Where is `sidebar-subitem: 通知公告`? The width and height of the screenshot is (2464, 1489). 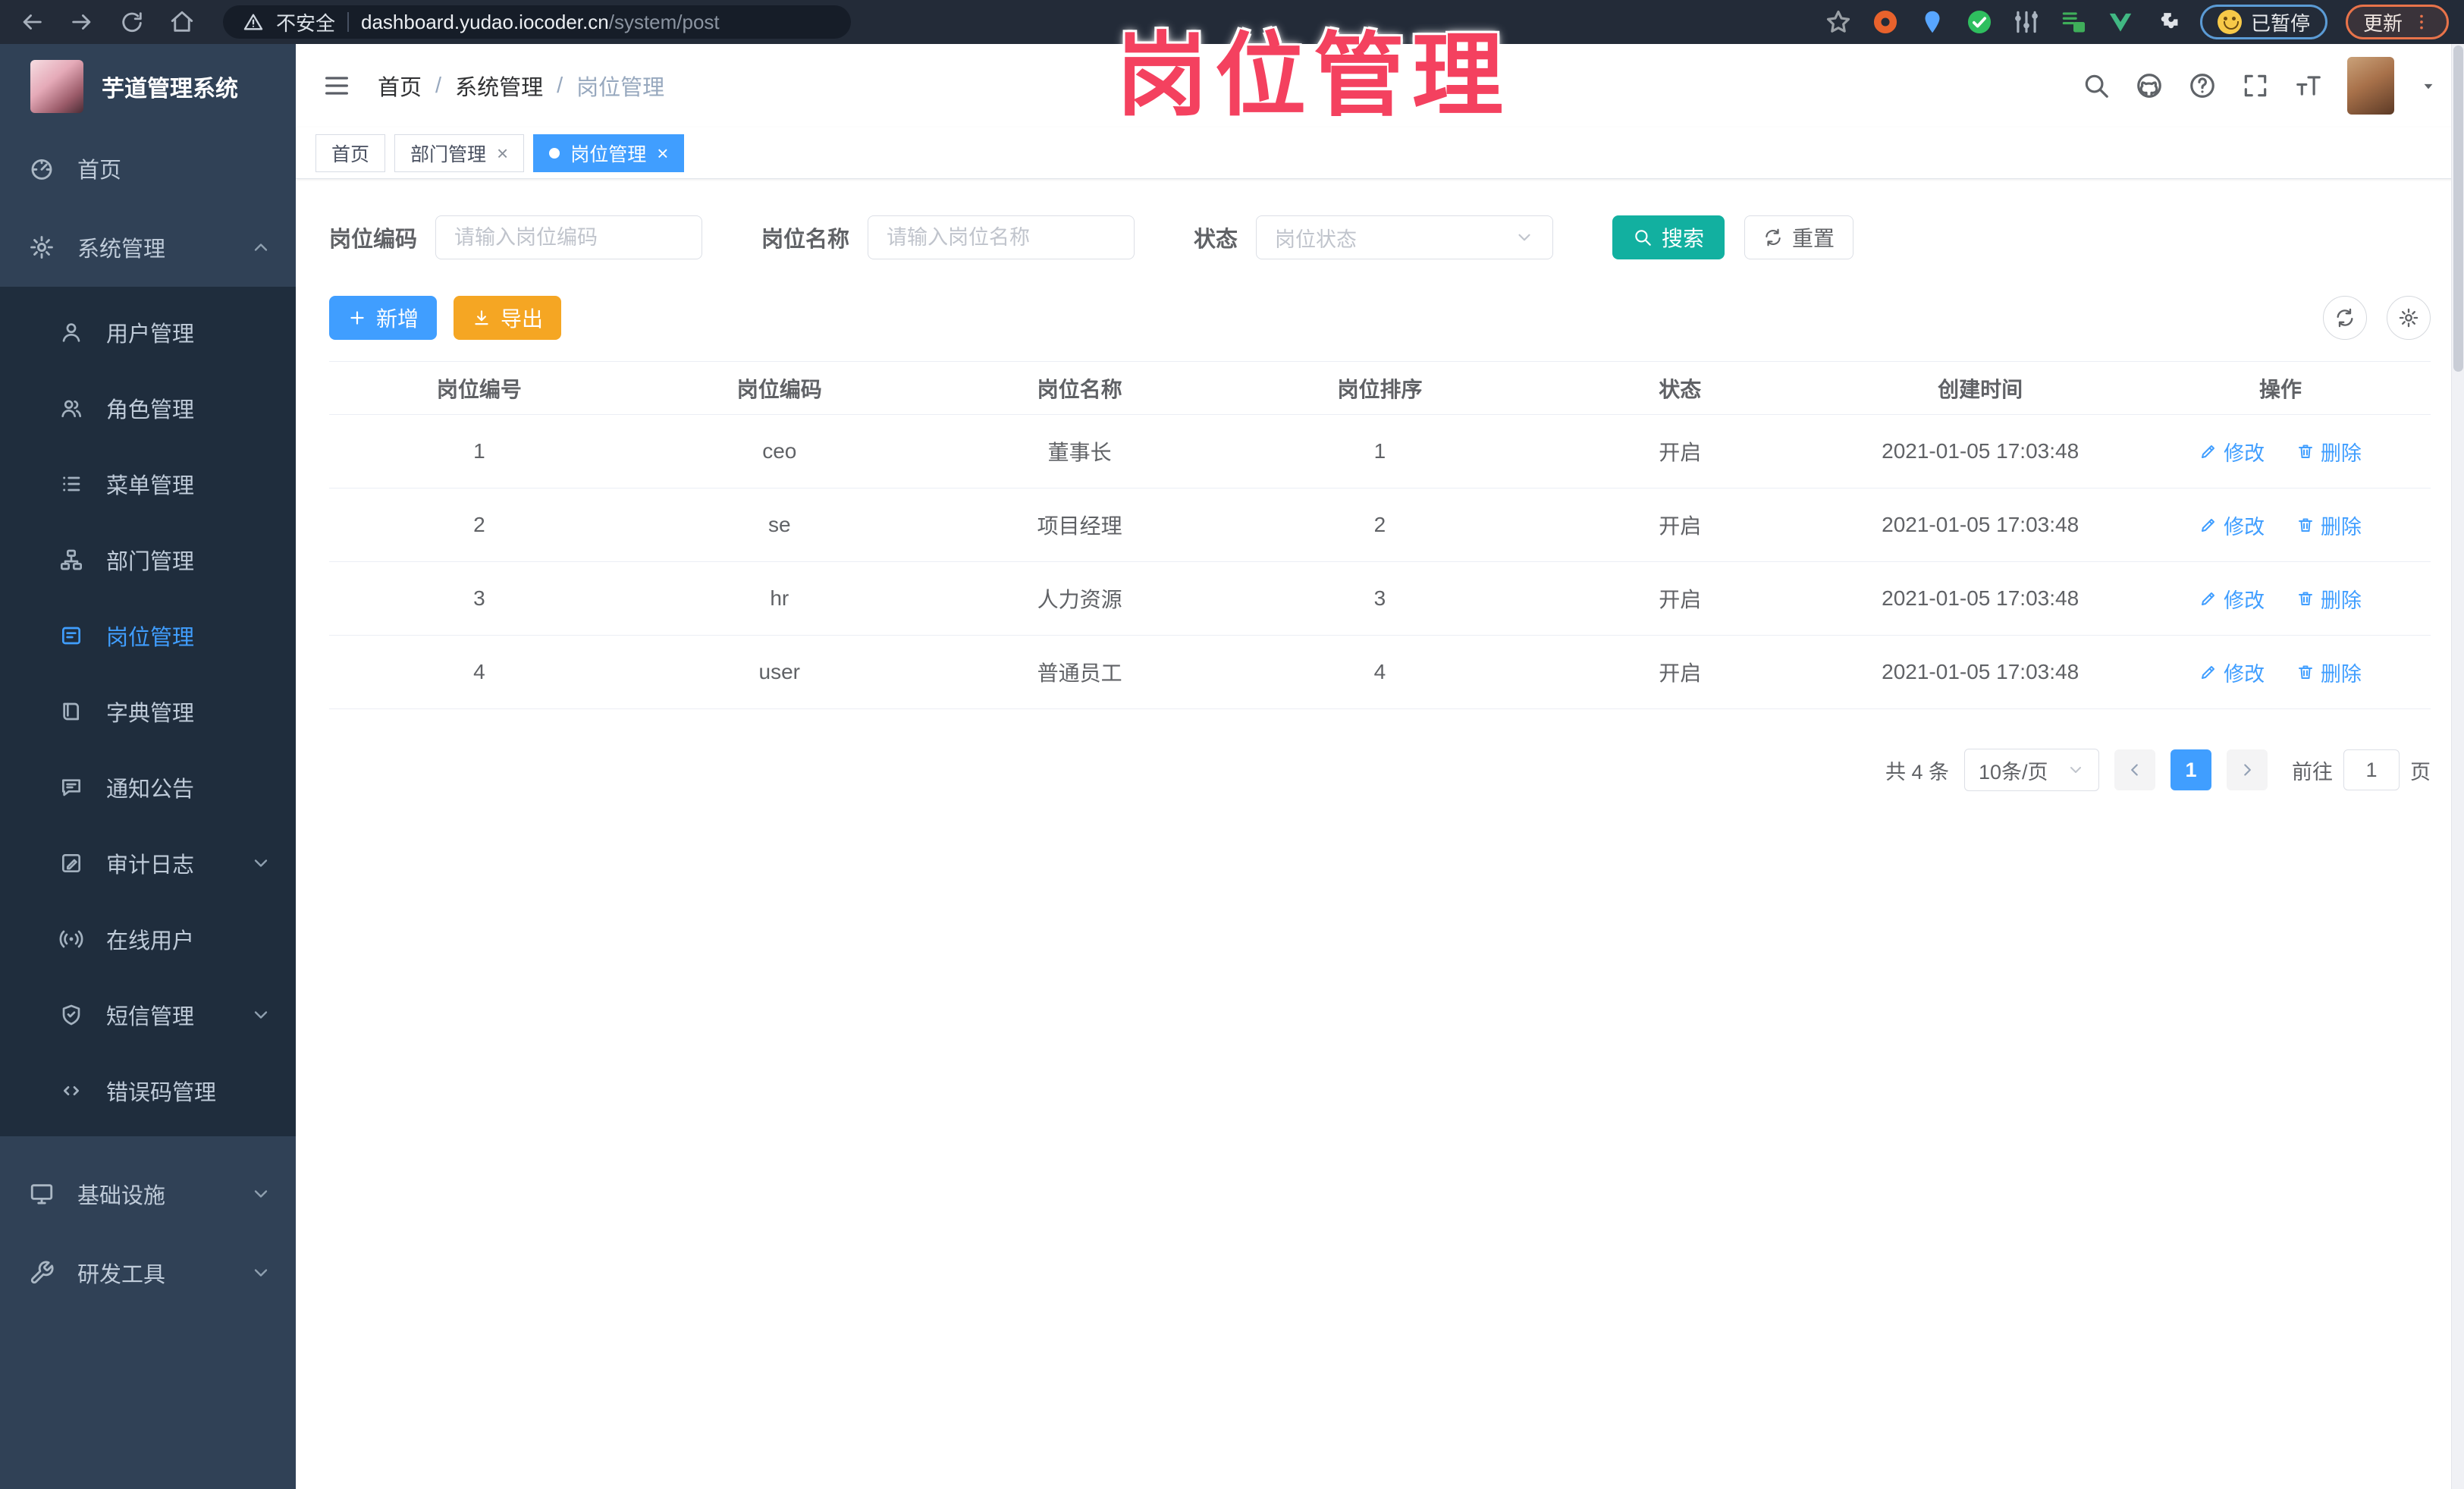
sidebar-subitem: 通知公告 is located at coordinates (148, 787).